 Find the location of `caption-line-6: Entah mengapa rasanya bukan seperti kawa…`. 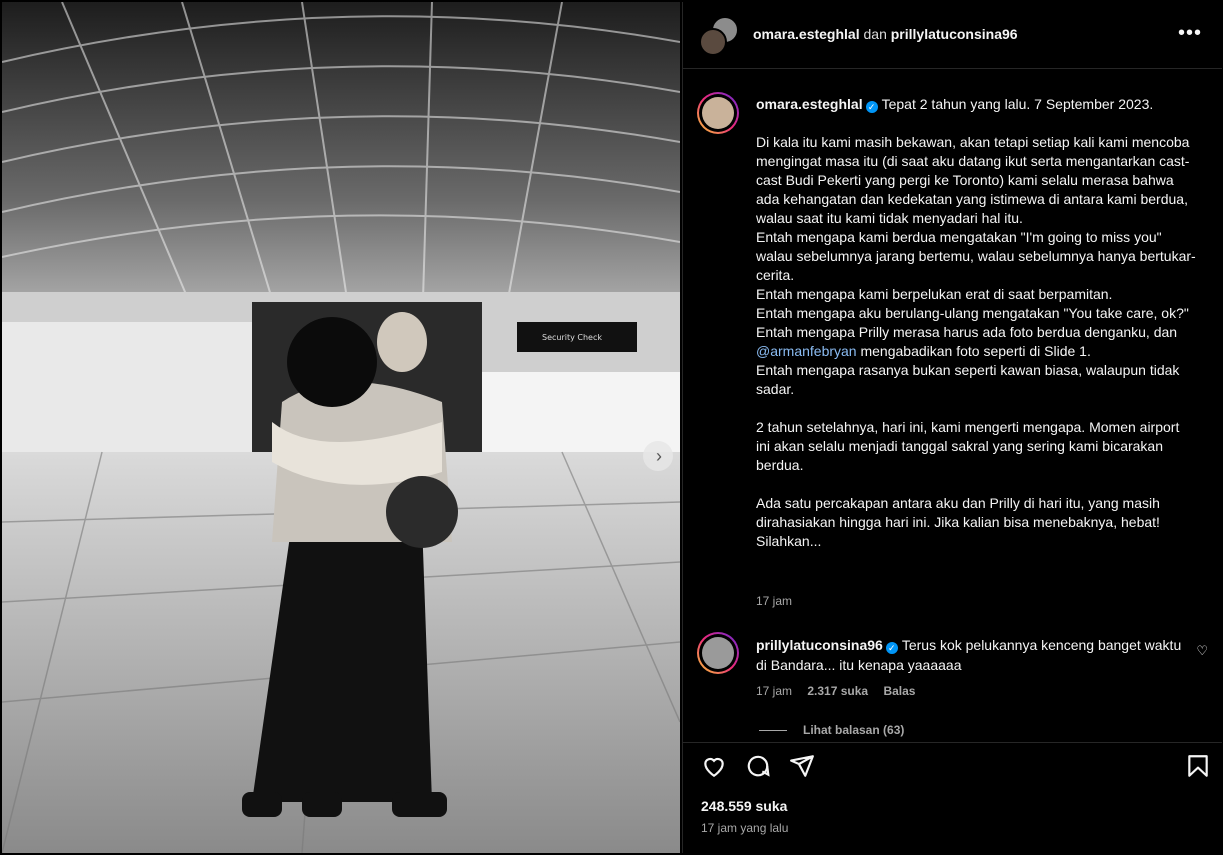

caption-line-6: Entah mengapa rasanya bukan seperti kawa… is located at coordinates (968, 379).